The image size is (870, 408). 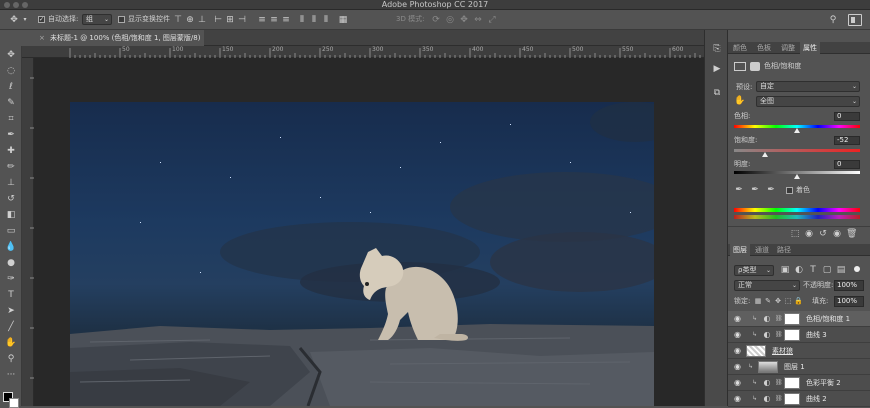 What do you see at coordinates (11, 327) in the screenshot?
I see `line-tool-icon: ╱` at bounding box center [11, 327].